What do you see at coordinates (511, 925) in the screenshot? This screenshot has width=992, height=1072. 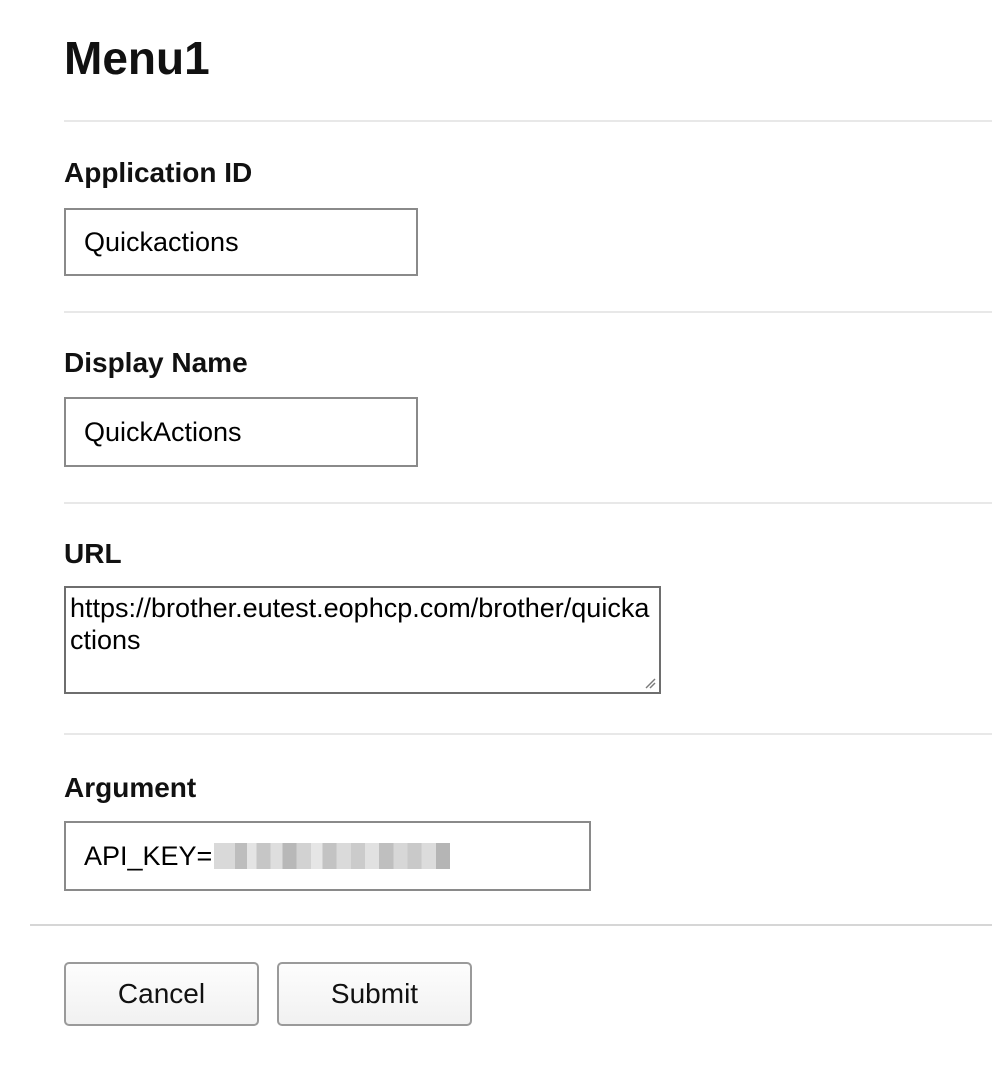 I see `footer-divider` at bounding box center [511, 925].